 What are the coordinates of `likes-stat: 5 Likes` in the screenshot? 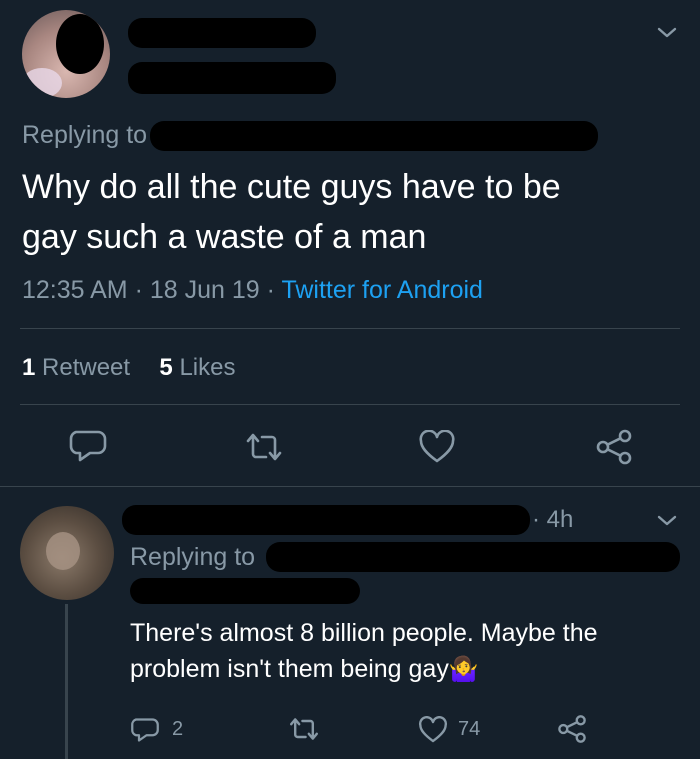 It's located at (197, 367).